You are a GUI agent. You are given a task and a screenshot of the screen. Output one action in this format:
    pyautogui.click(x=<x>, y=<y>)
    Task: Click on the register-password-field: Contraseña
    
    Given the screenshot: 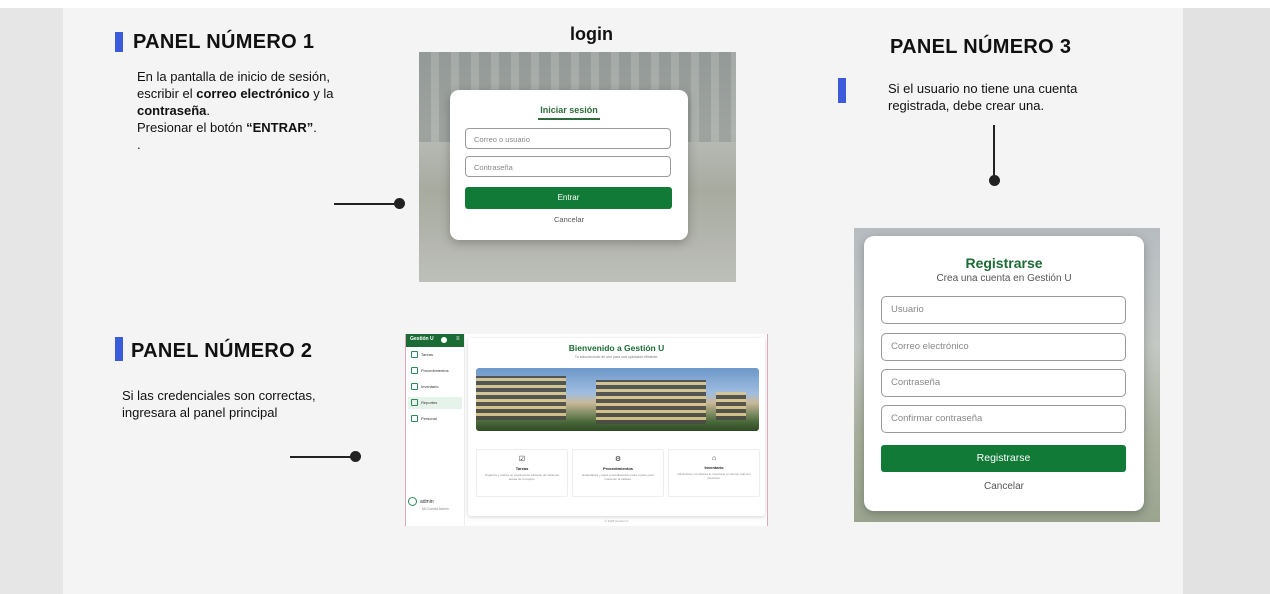 What is the action you would take?
    pyautogui.click(x=1003, y=383)
    